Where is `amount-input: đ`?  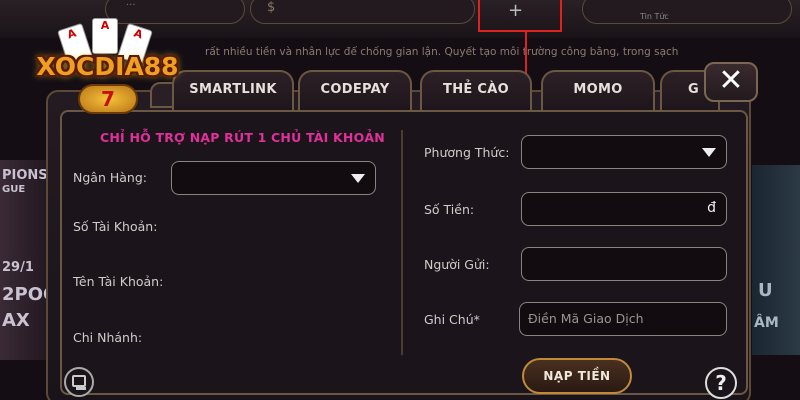
amount-input: đ is located at coordinates (624, 209).